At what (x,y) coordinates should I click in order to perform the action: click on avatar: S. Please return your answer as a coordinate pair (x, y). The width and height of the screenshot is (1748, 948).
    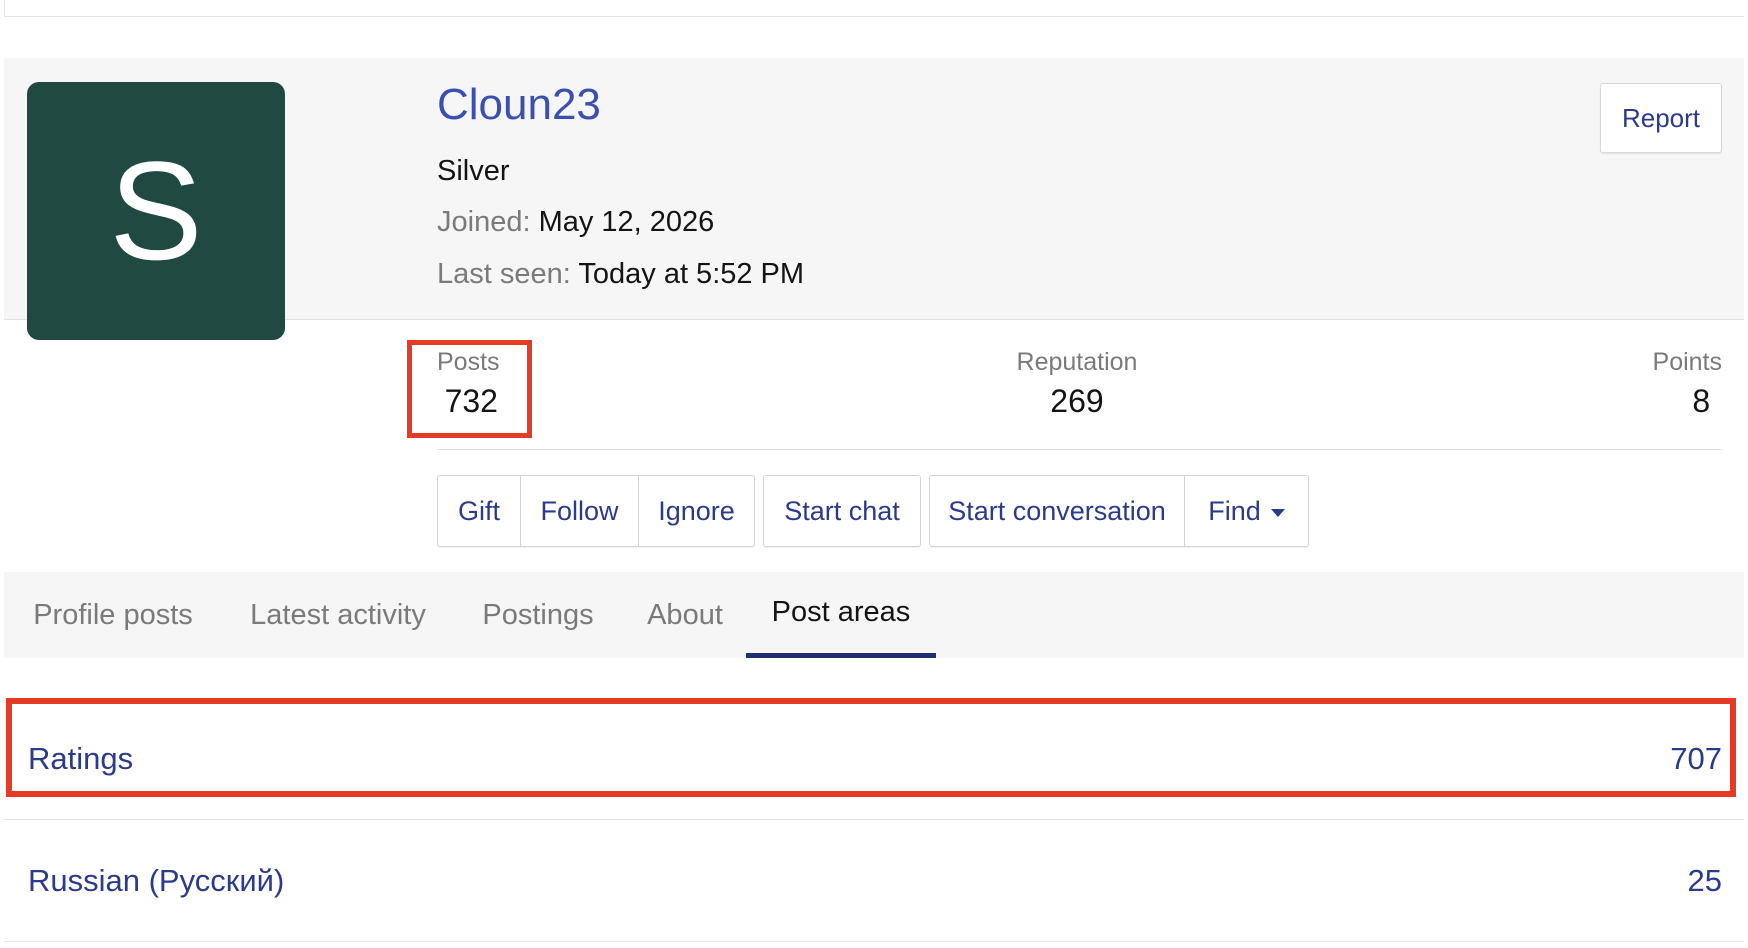
    Looking at the image, I should click on (156, 211).